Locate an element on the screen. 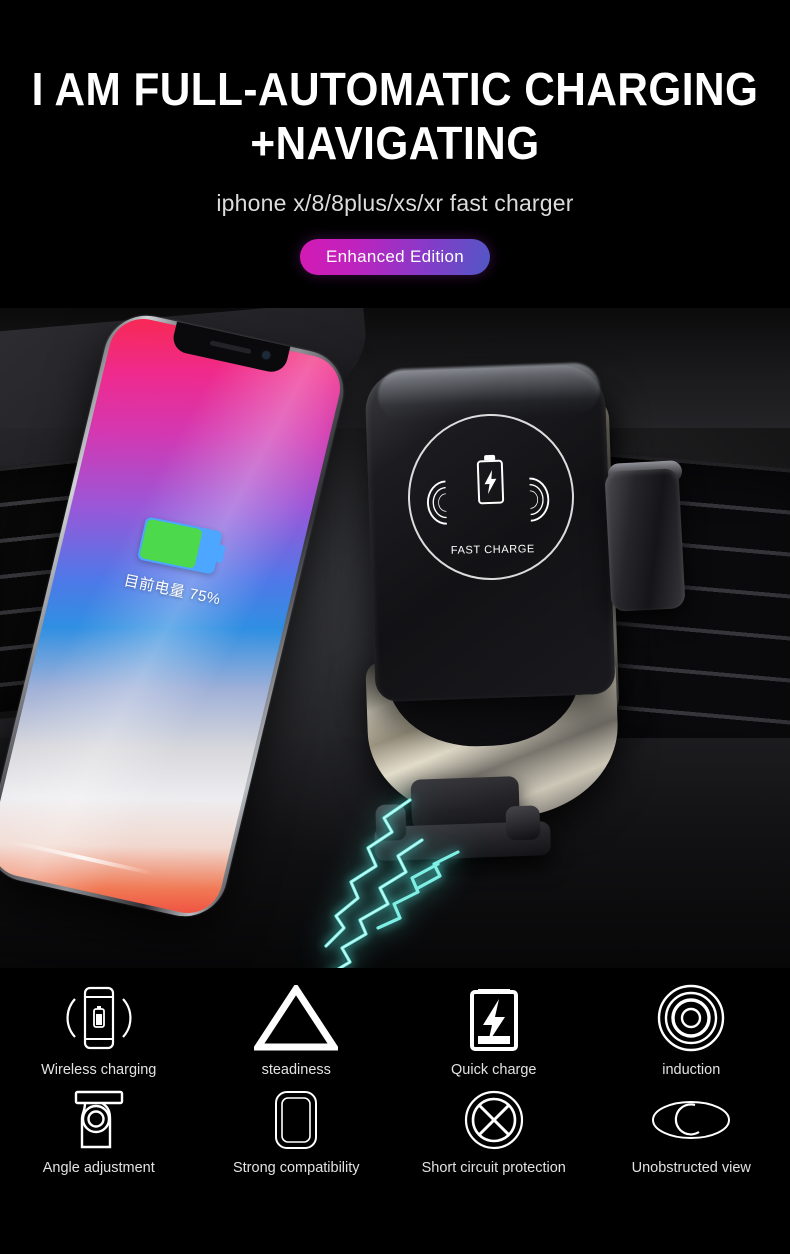  circle-x-short-circuit-icon is located at coordinates (494, 1120).